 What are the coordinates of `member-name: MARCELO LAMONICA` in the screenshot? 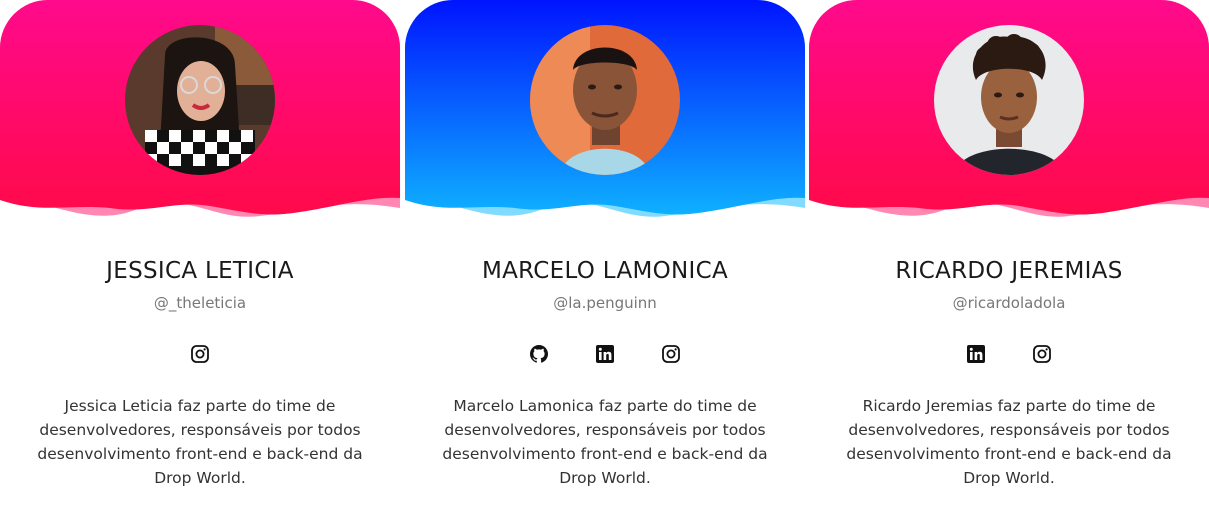 It's located at (605, 271).